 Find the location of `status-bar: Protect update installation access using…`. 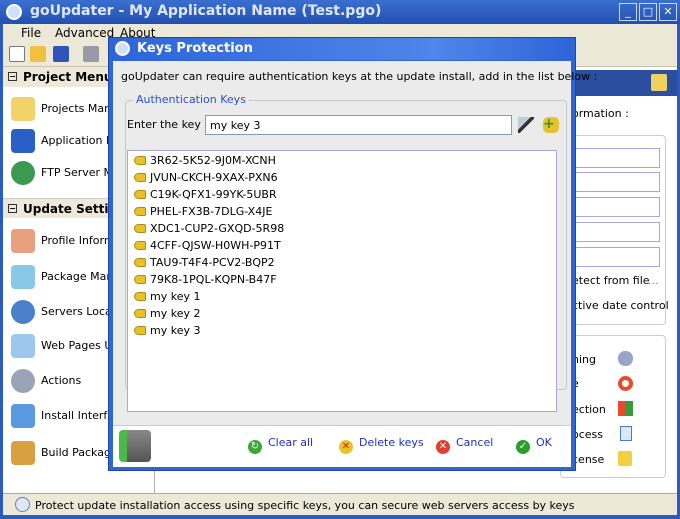

status-bar: Protect update installation access using… is located at coordinates (340, 504).